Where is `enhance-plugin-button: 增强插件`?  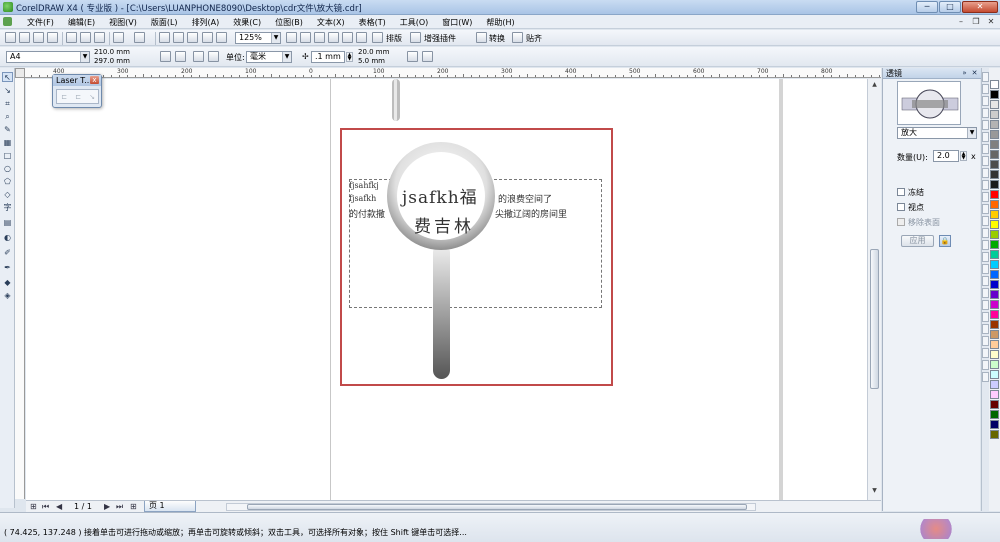
enhance-plugin-button: 增强插件 is located at coordinates (440, 38).